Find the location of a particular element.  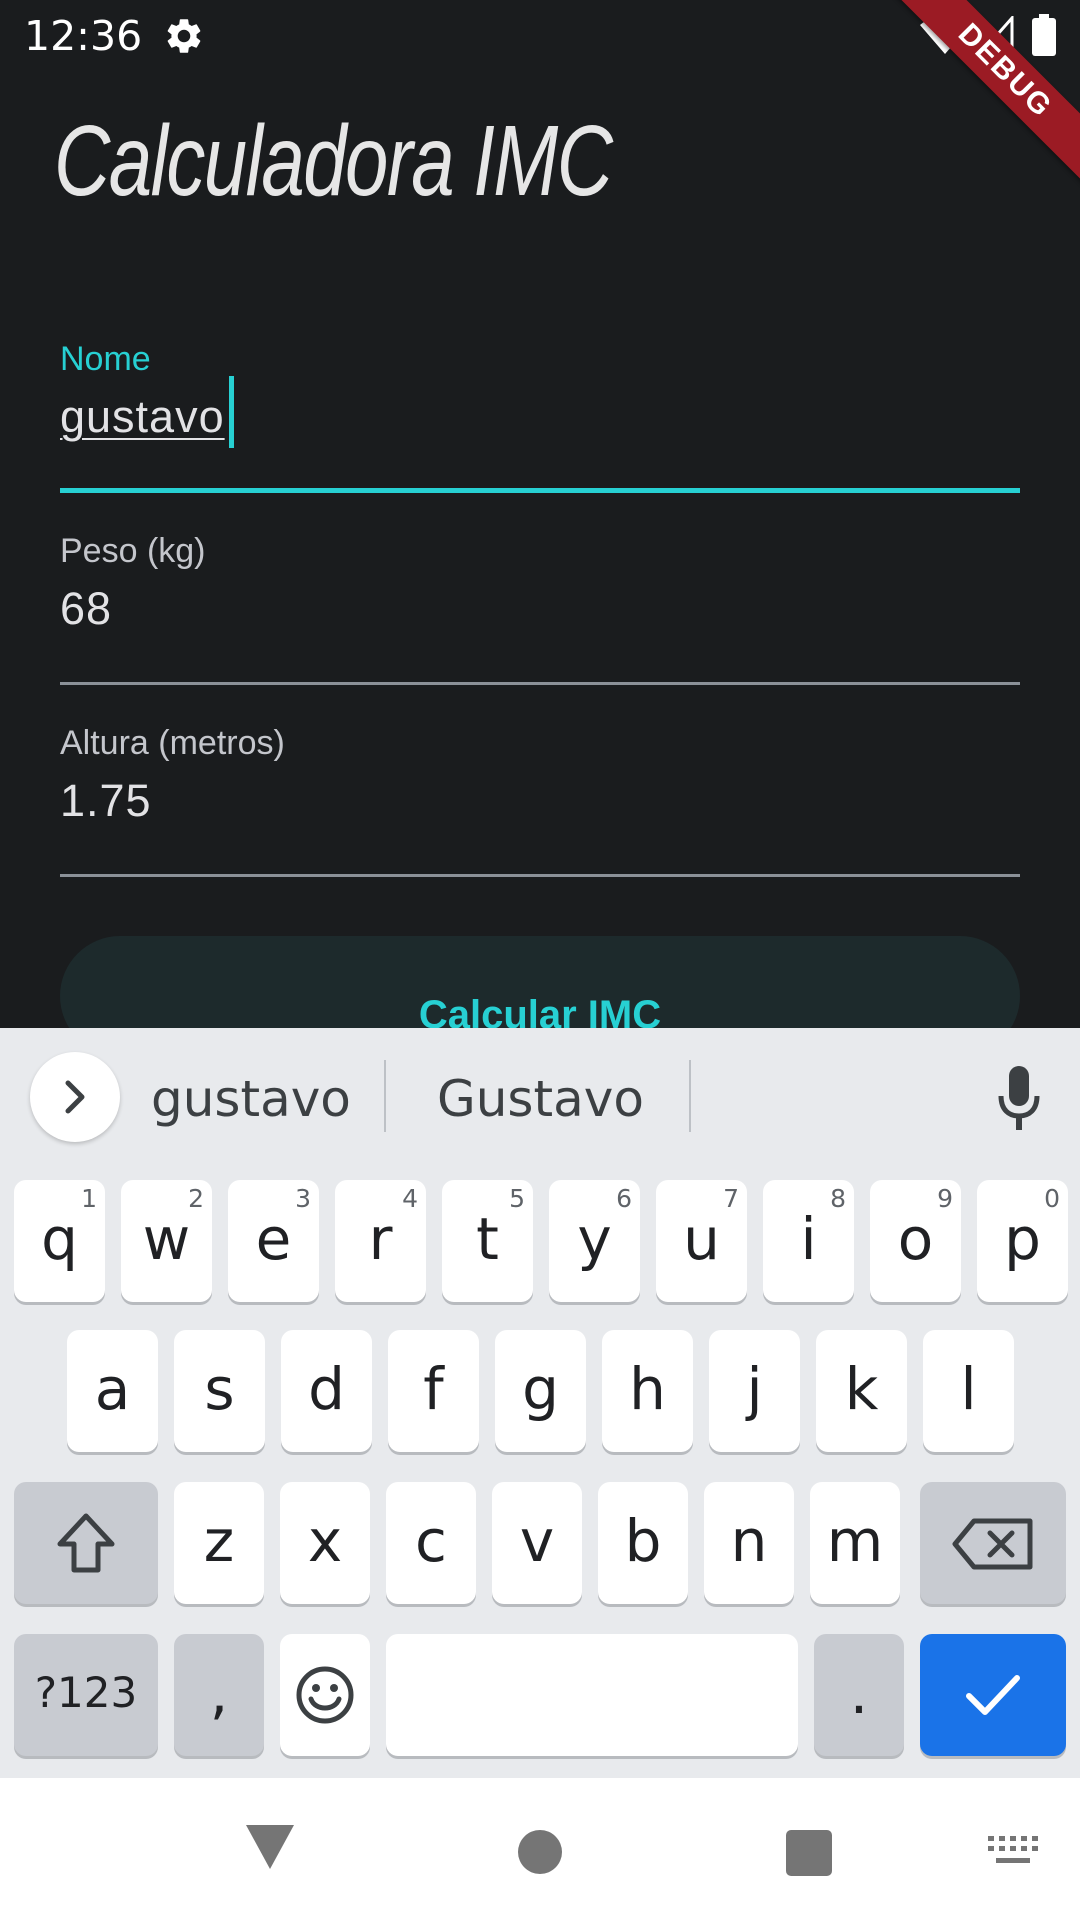

text-cursor is located at coordinates (231, 412).